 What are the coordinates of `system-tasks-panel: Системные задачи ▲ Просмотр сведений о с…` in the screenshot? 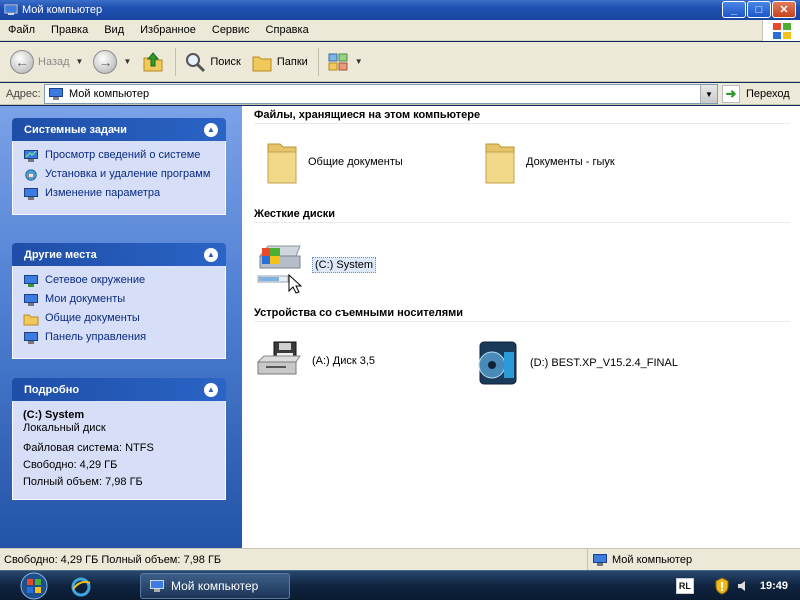 It's located at (119, 166).